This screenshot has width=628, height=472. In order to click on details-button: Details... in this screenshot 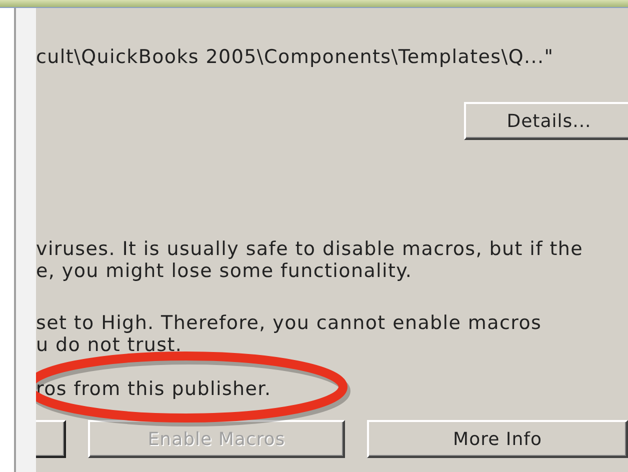, I will do `click(546, 121)`.